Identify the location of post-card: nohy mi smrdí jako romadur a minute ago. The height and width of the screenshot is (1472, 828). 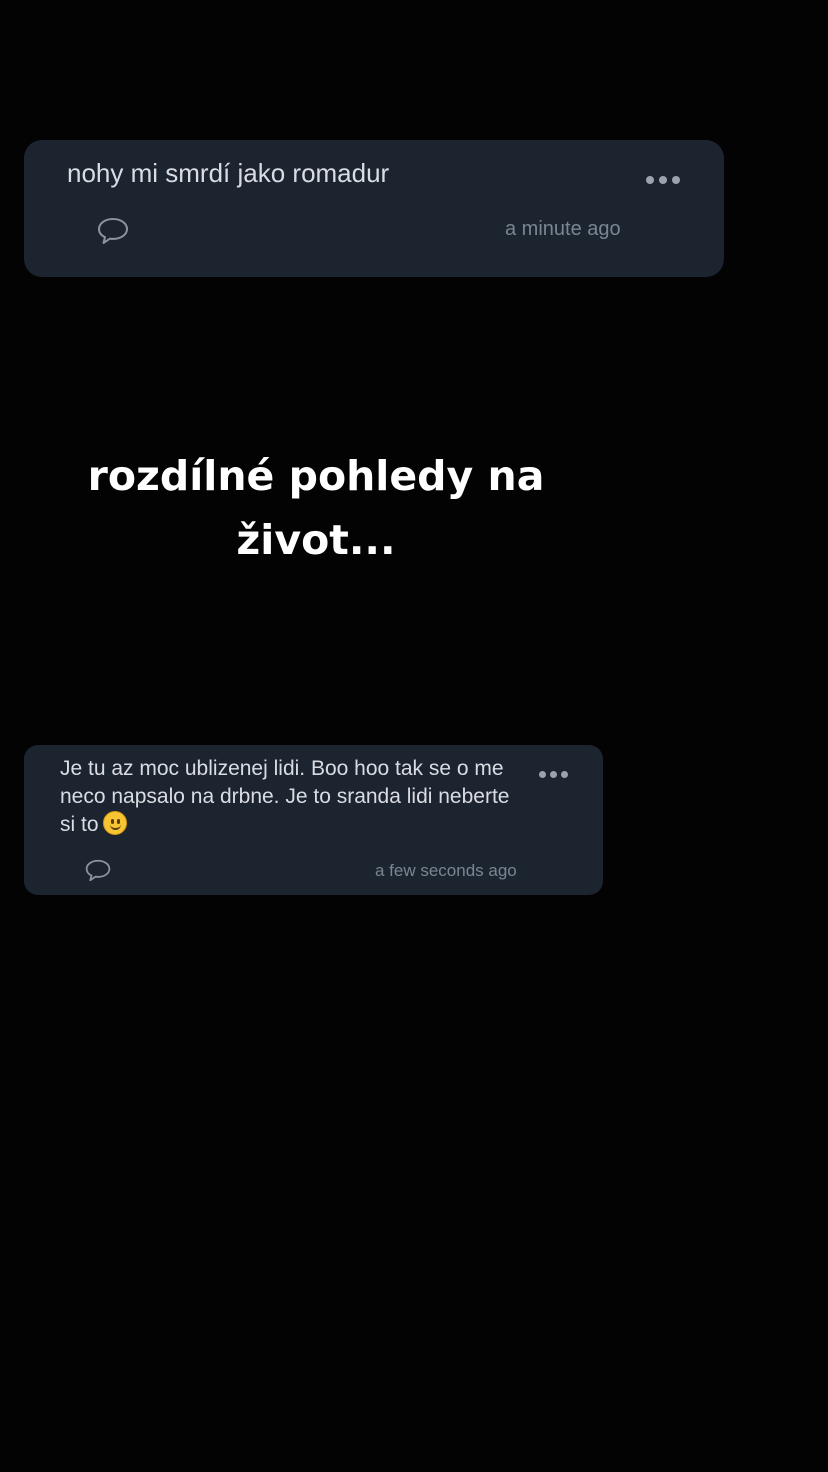
(374, 208).